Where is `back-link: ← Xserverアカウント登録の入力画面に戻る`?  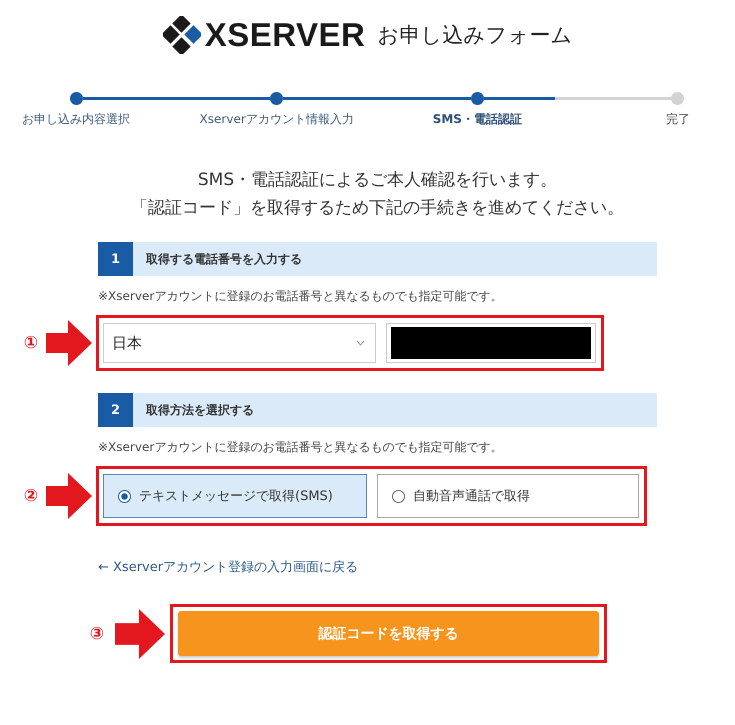 back-link: ← Xserverアカウント登録の入力画面に戻る is located at coordinates (228, 567).